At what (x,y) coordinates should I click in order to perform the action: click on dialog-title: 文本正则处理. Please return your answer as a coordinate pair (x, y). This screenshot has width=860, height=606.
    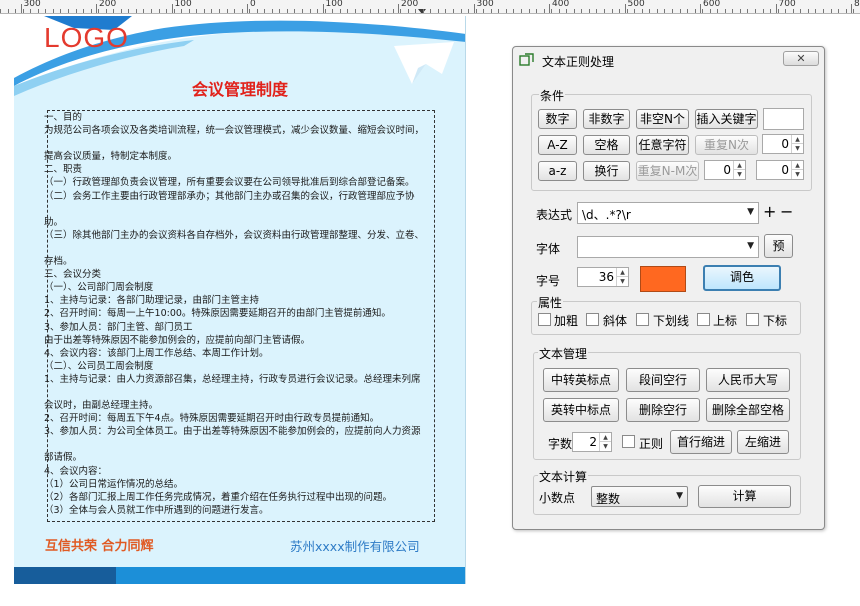
    Looking at the image, I should click on (578, 62).